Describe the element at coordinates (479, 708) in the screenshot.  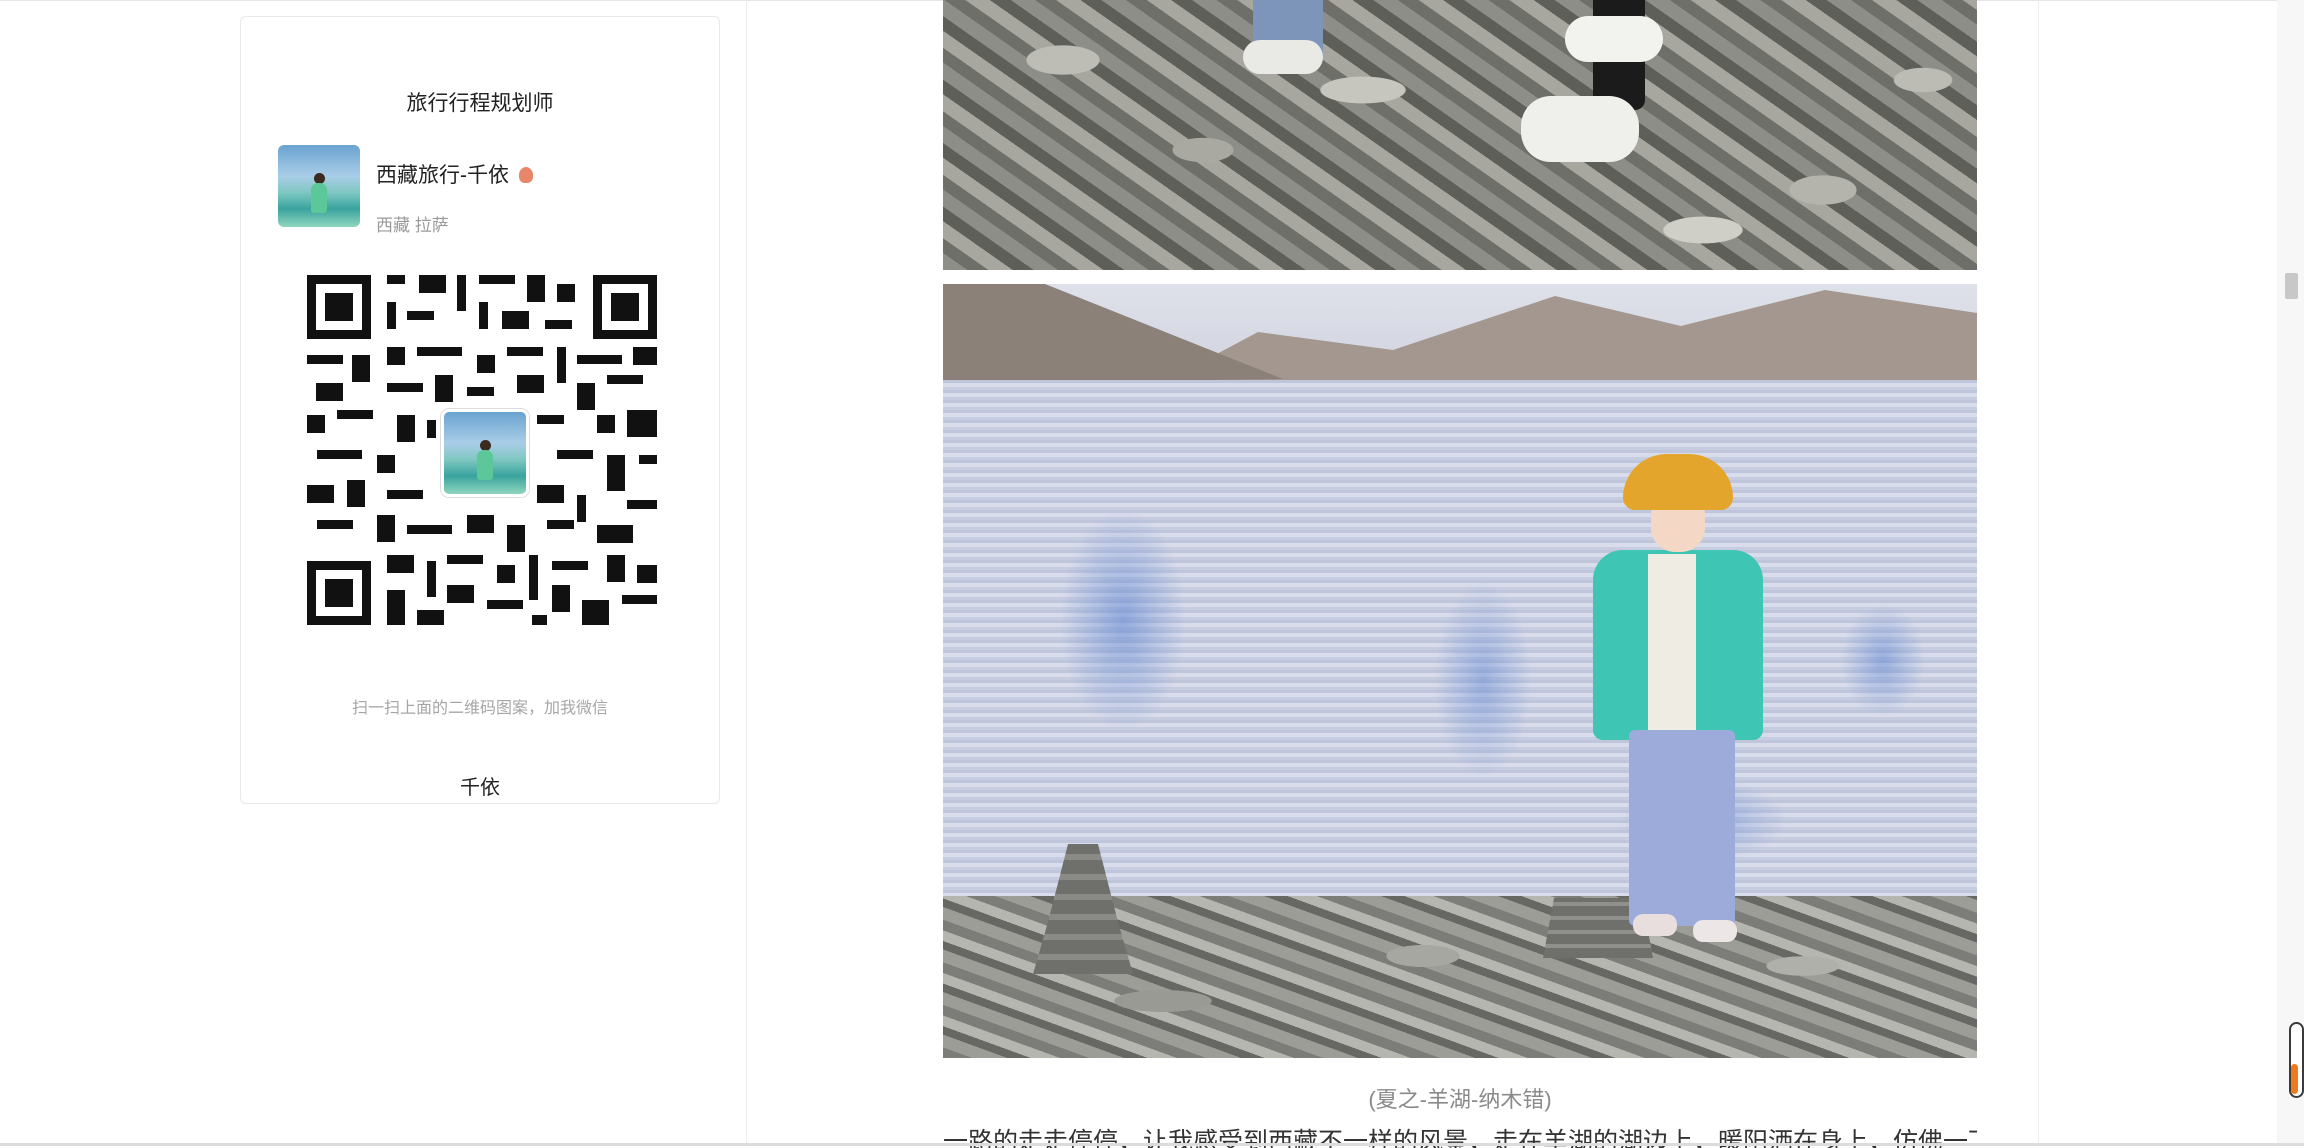
I see `qr-hint-text: 扫一扫上面的二维码图案，加我微信` at that location.